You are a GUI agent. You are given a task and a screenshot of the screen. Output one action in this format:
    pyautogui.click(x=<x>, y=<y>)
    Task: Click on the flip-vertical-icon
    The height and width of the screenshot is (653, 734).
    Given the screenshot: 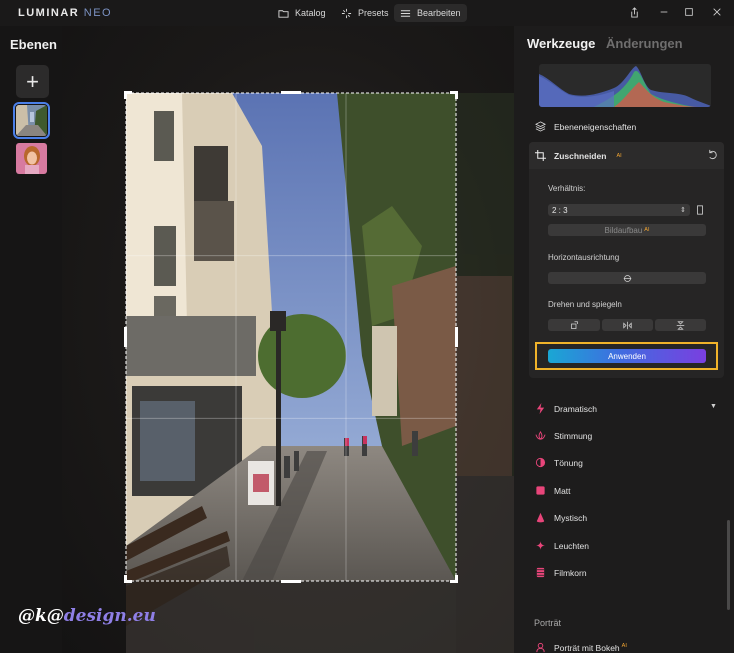 What is the action you would take?
    pyautogui.click(x=680, y=325)
    